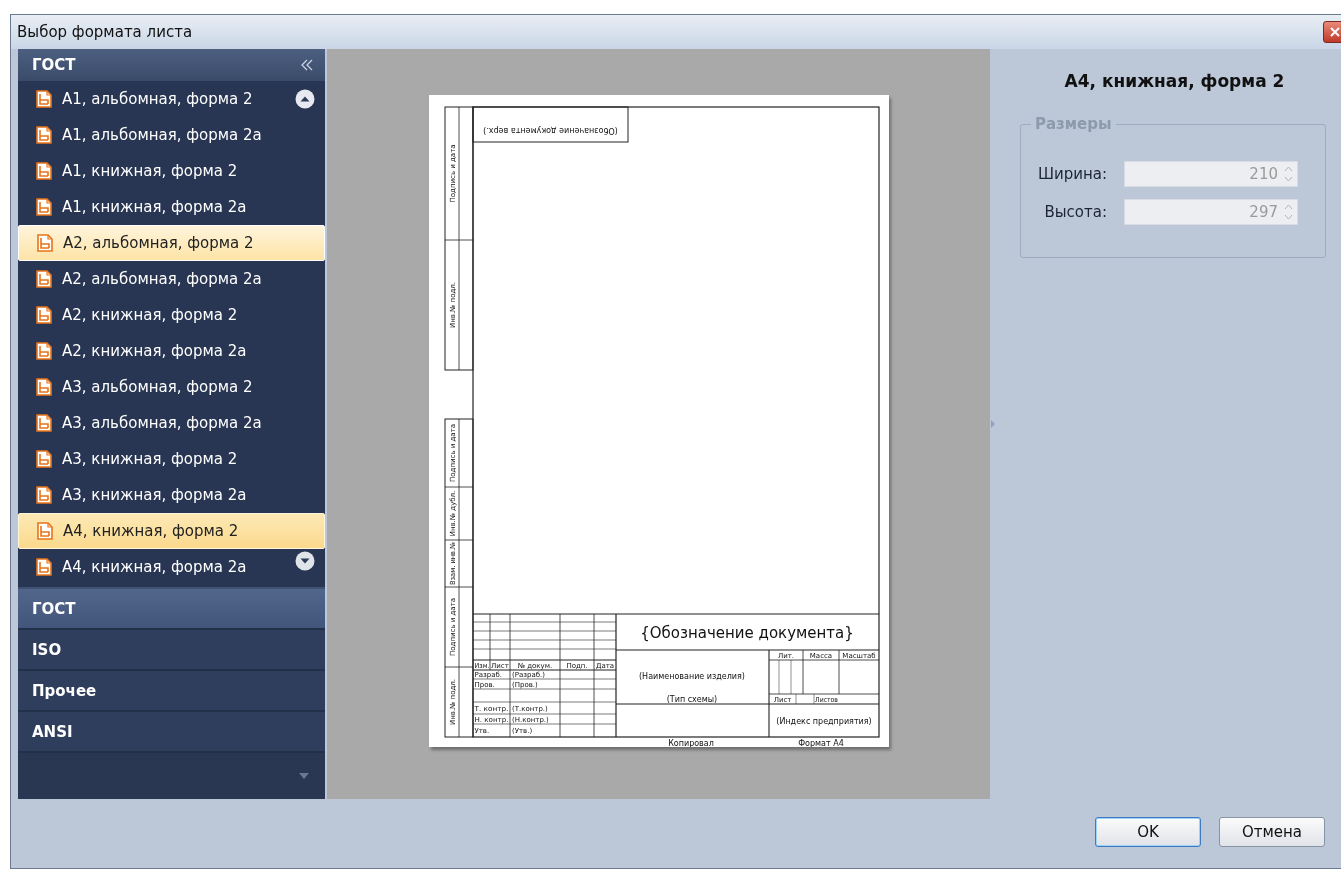  Describe the element at coordinates (54, 65) in the screenshot. I see `sidebar-title: ГОСТ` at that location.